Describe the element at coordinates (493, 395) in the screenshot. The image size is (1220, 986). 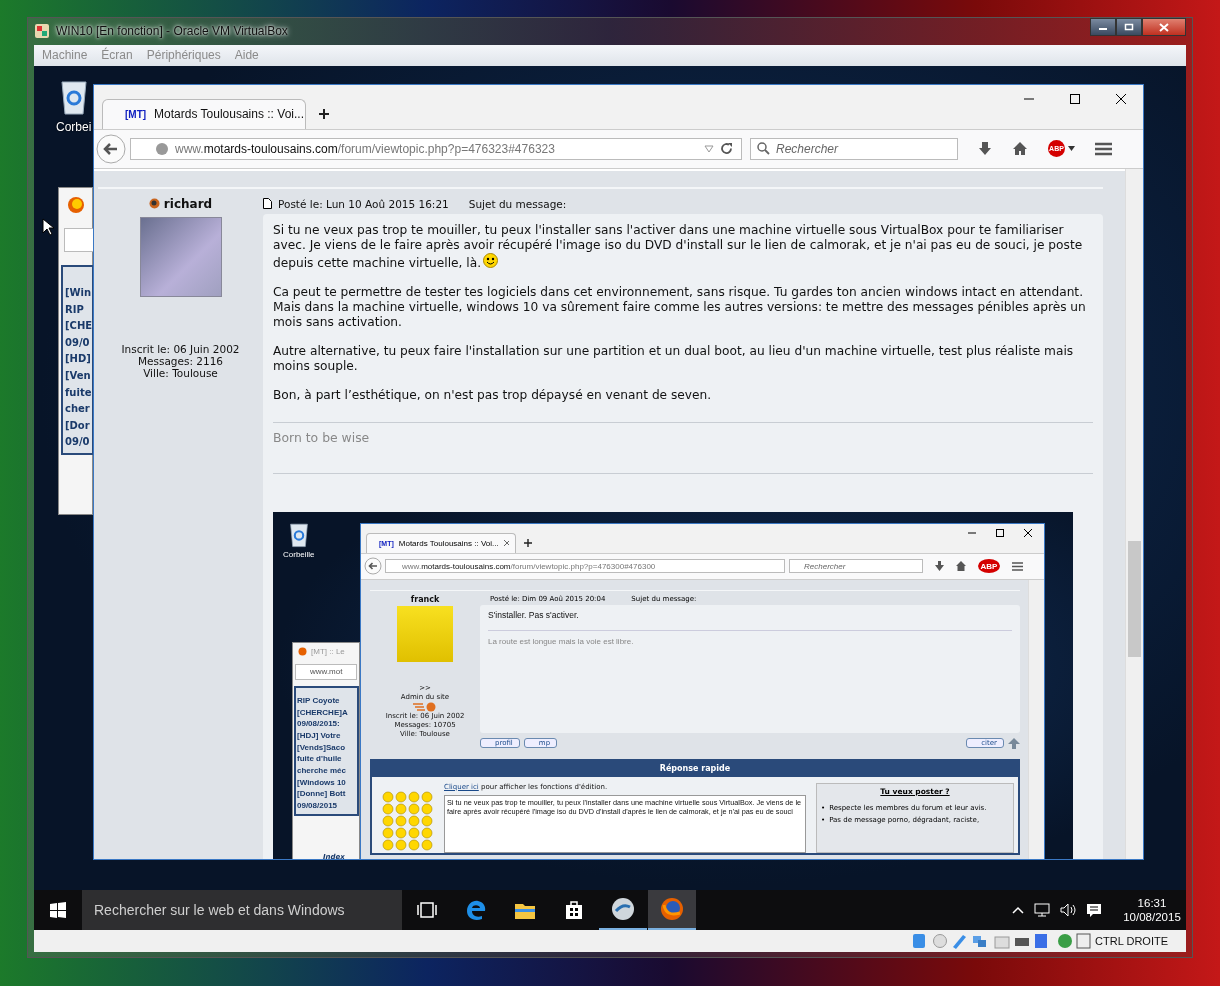
I see `message-paragraph: Bon, à part l’esthétique, on n'est pas trop dépaysé en venant de seven.` at that location.